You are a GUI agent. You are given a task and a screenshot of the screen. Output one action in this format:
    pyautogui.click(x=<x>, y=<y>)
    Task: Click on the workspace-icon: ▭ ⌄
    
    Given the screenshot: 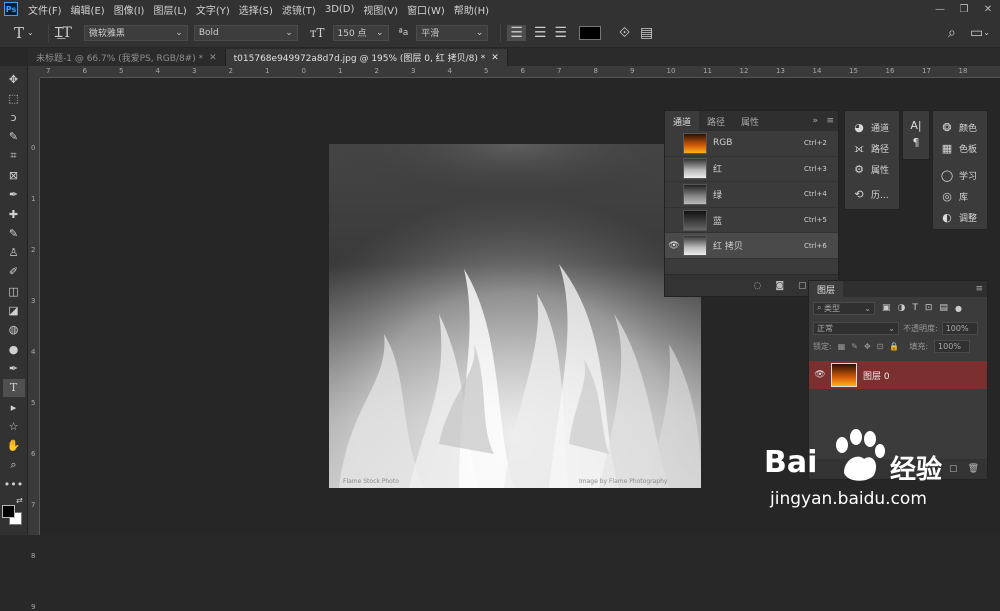 What is the action you would take?
    pyautogui.click(x=980, y=33)
    